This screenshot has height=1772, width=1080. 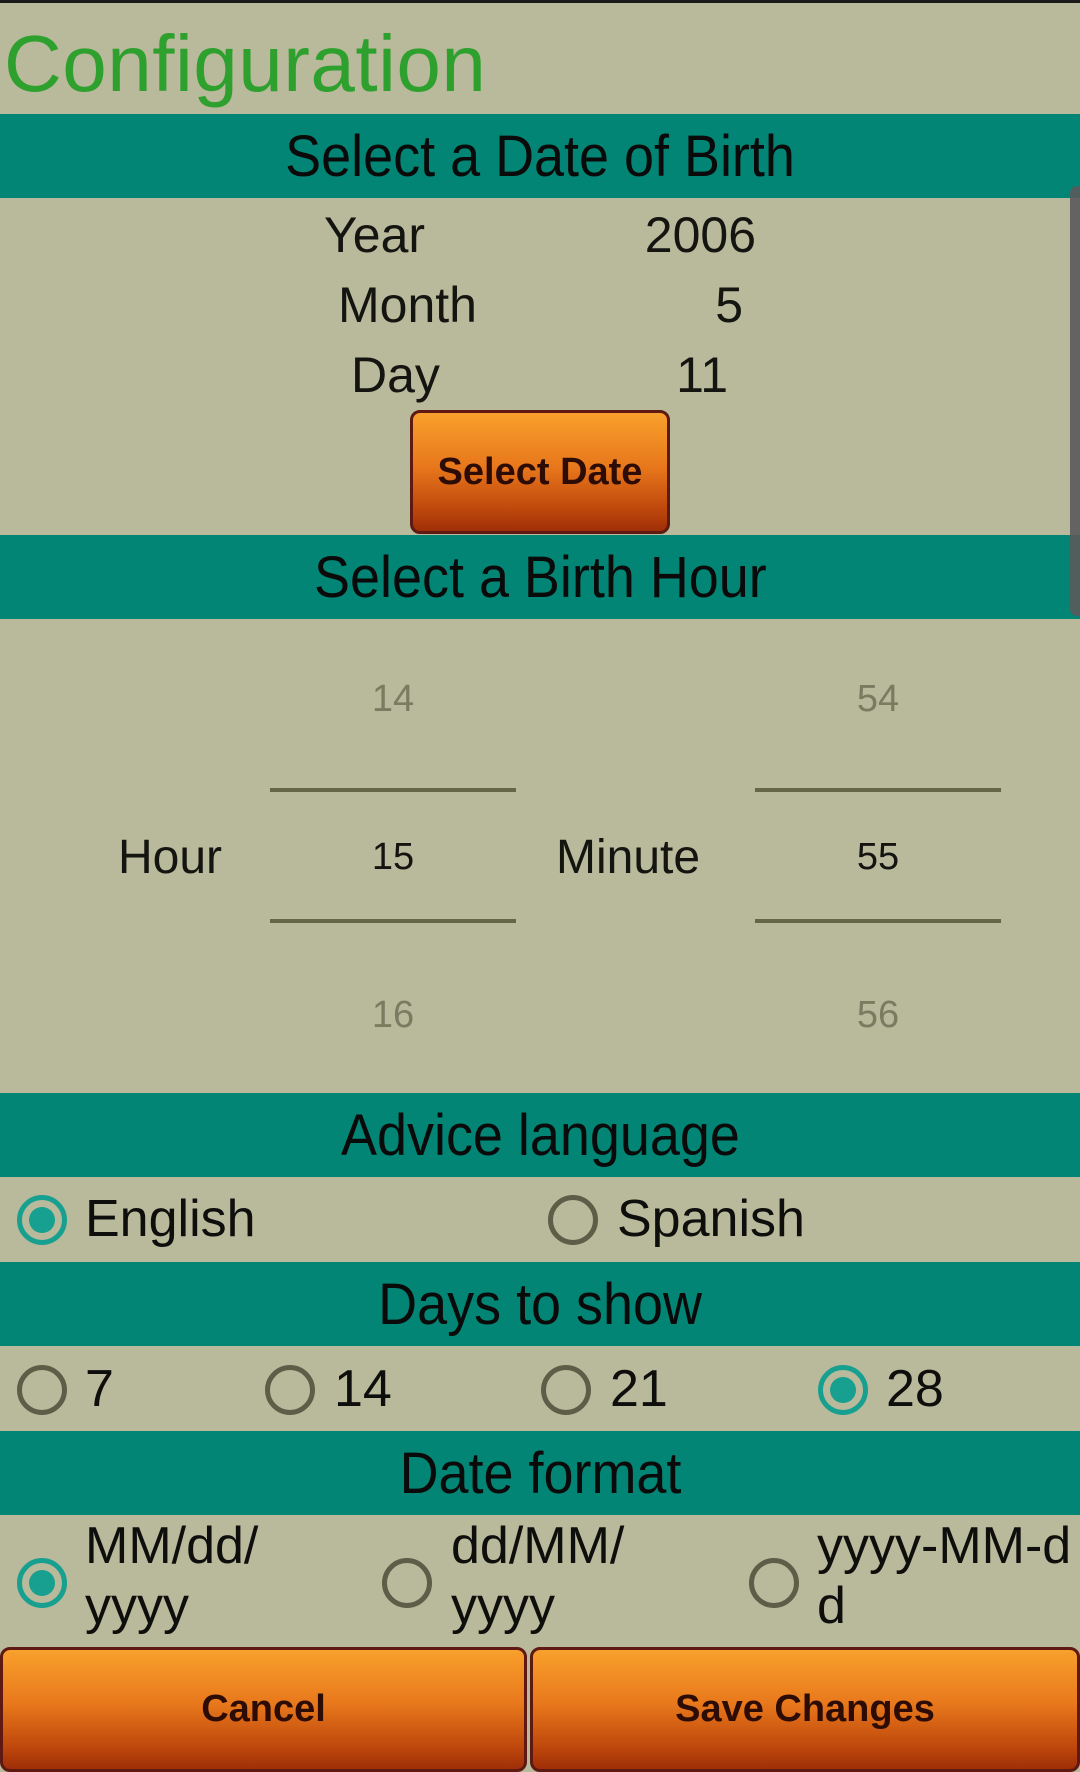 What do you see at coordinates (878, 857) in the screenshot?
I see `minute-selected-value: 55` at bounding box center [878, 857].